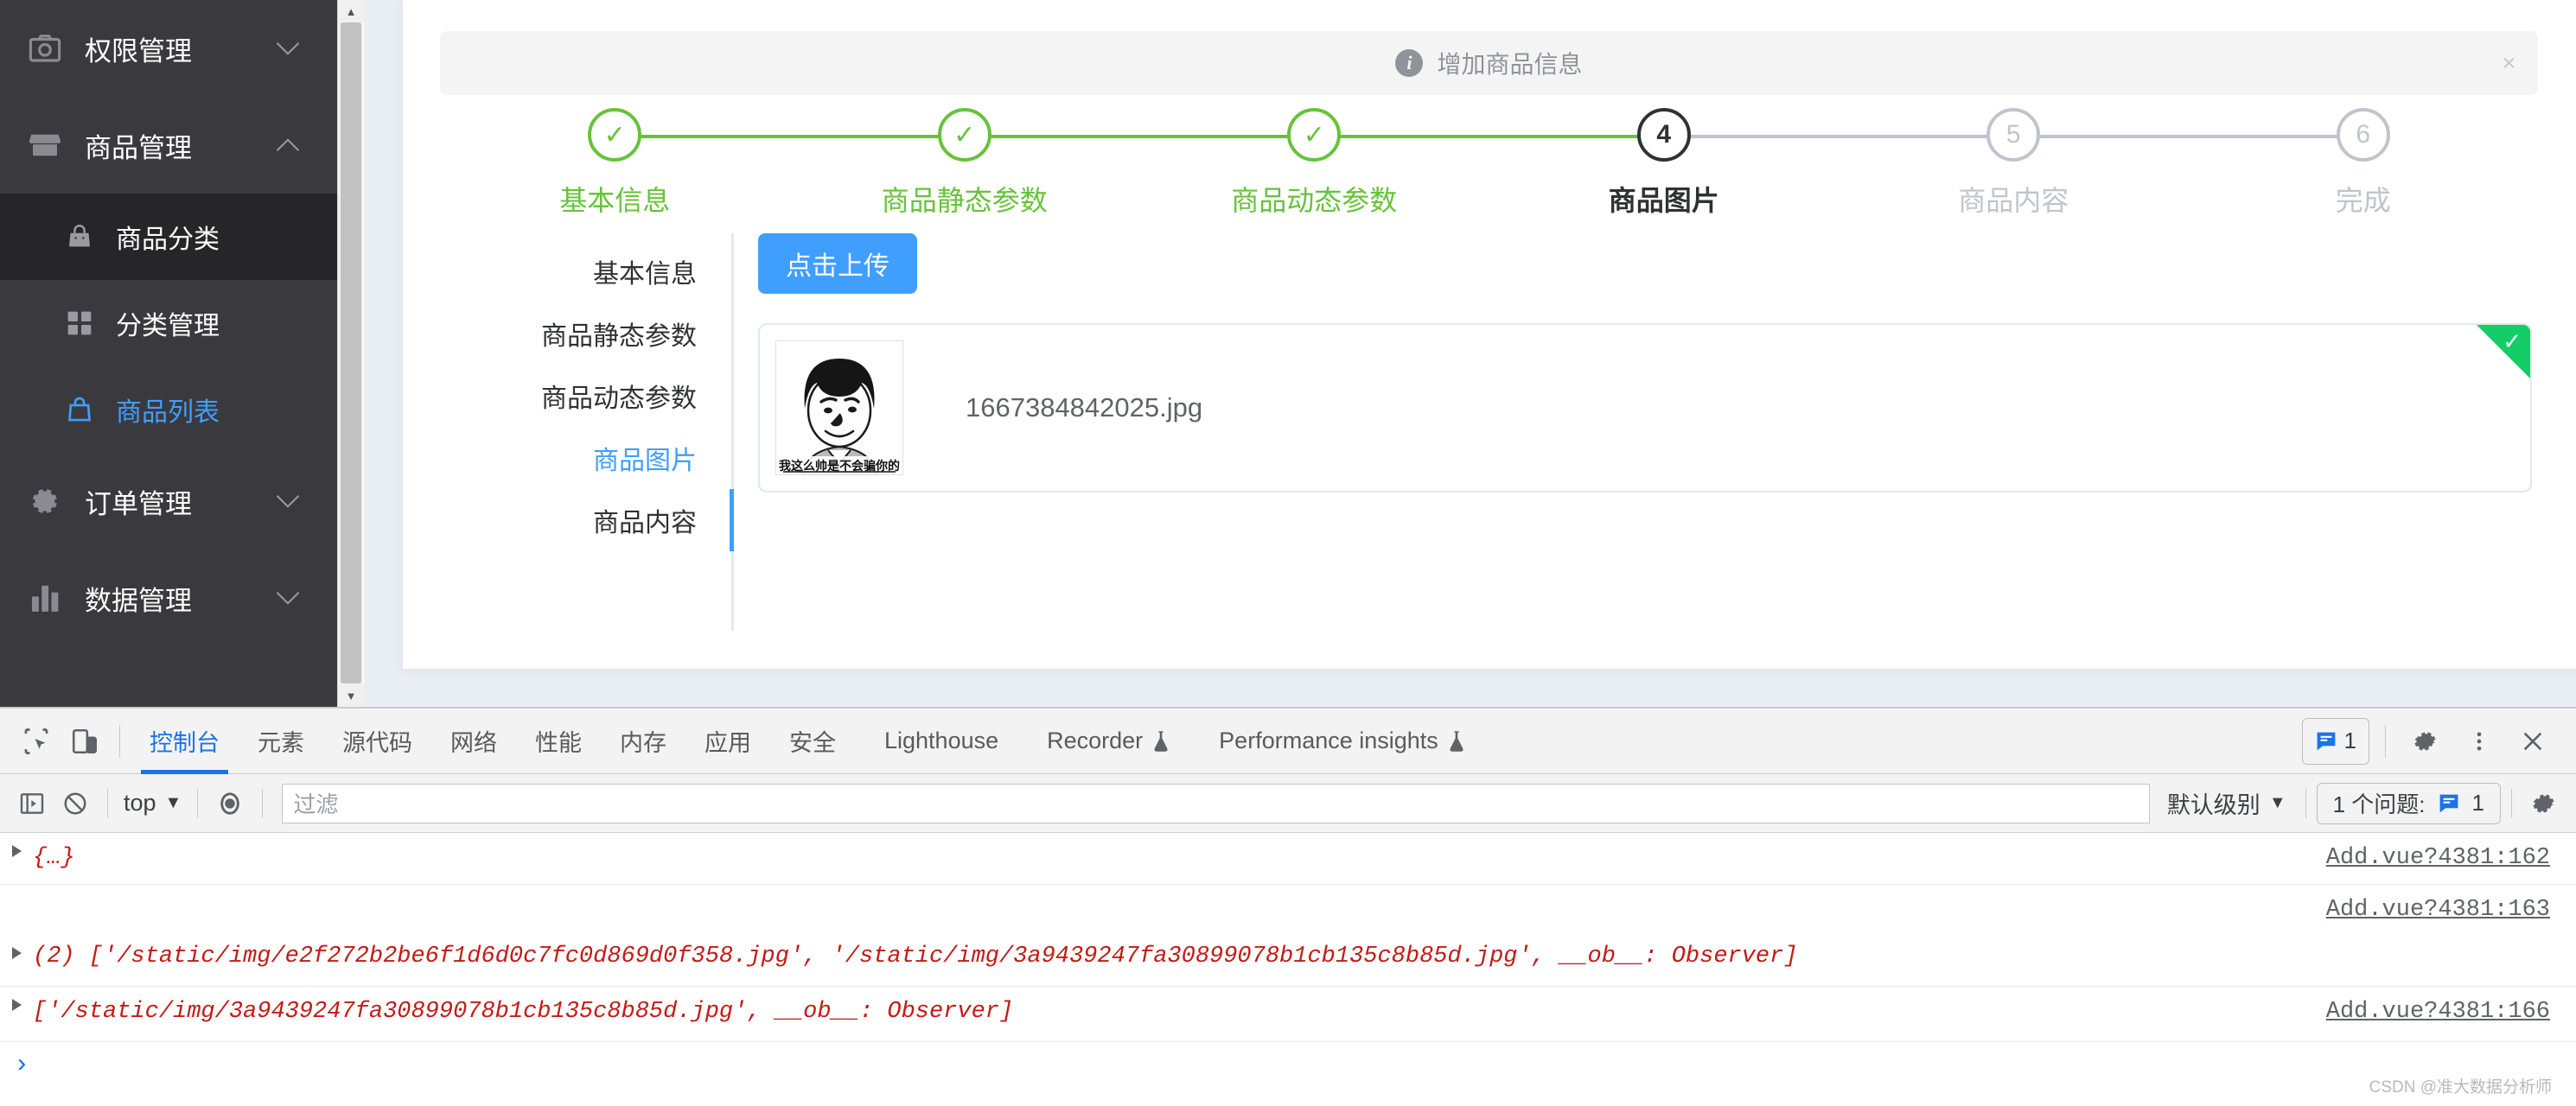 Image resolution: width=2576 pixels, height=1106 pixels. I want to click on step-5: 5 商品内容, so click(2101, 164).